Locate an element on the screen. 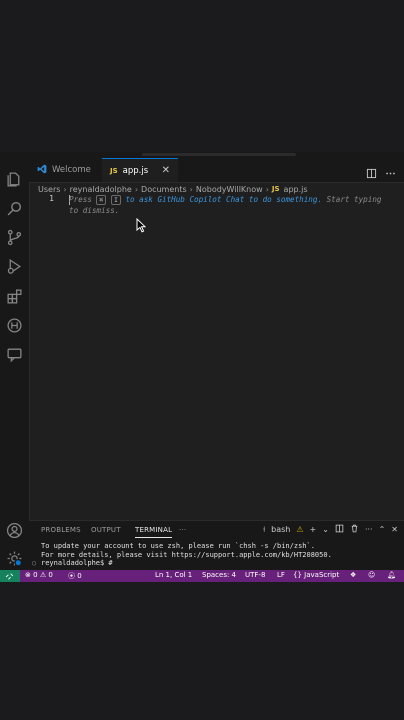  editor-actions is located at coordinates (381, 171).